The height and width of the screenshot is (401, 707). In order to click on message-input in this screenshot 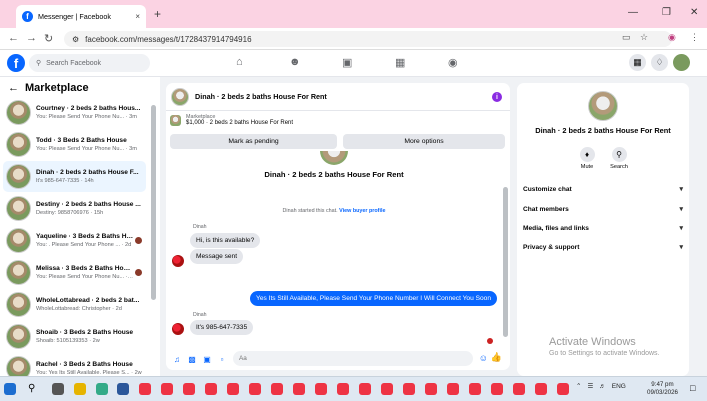, I will do `click(353, 358)`.